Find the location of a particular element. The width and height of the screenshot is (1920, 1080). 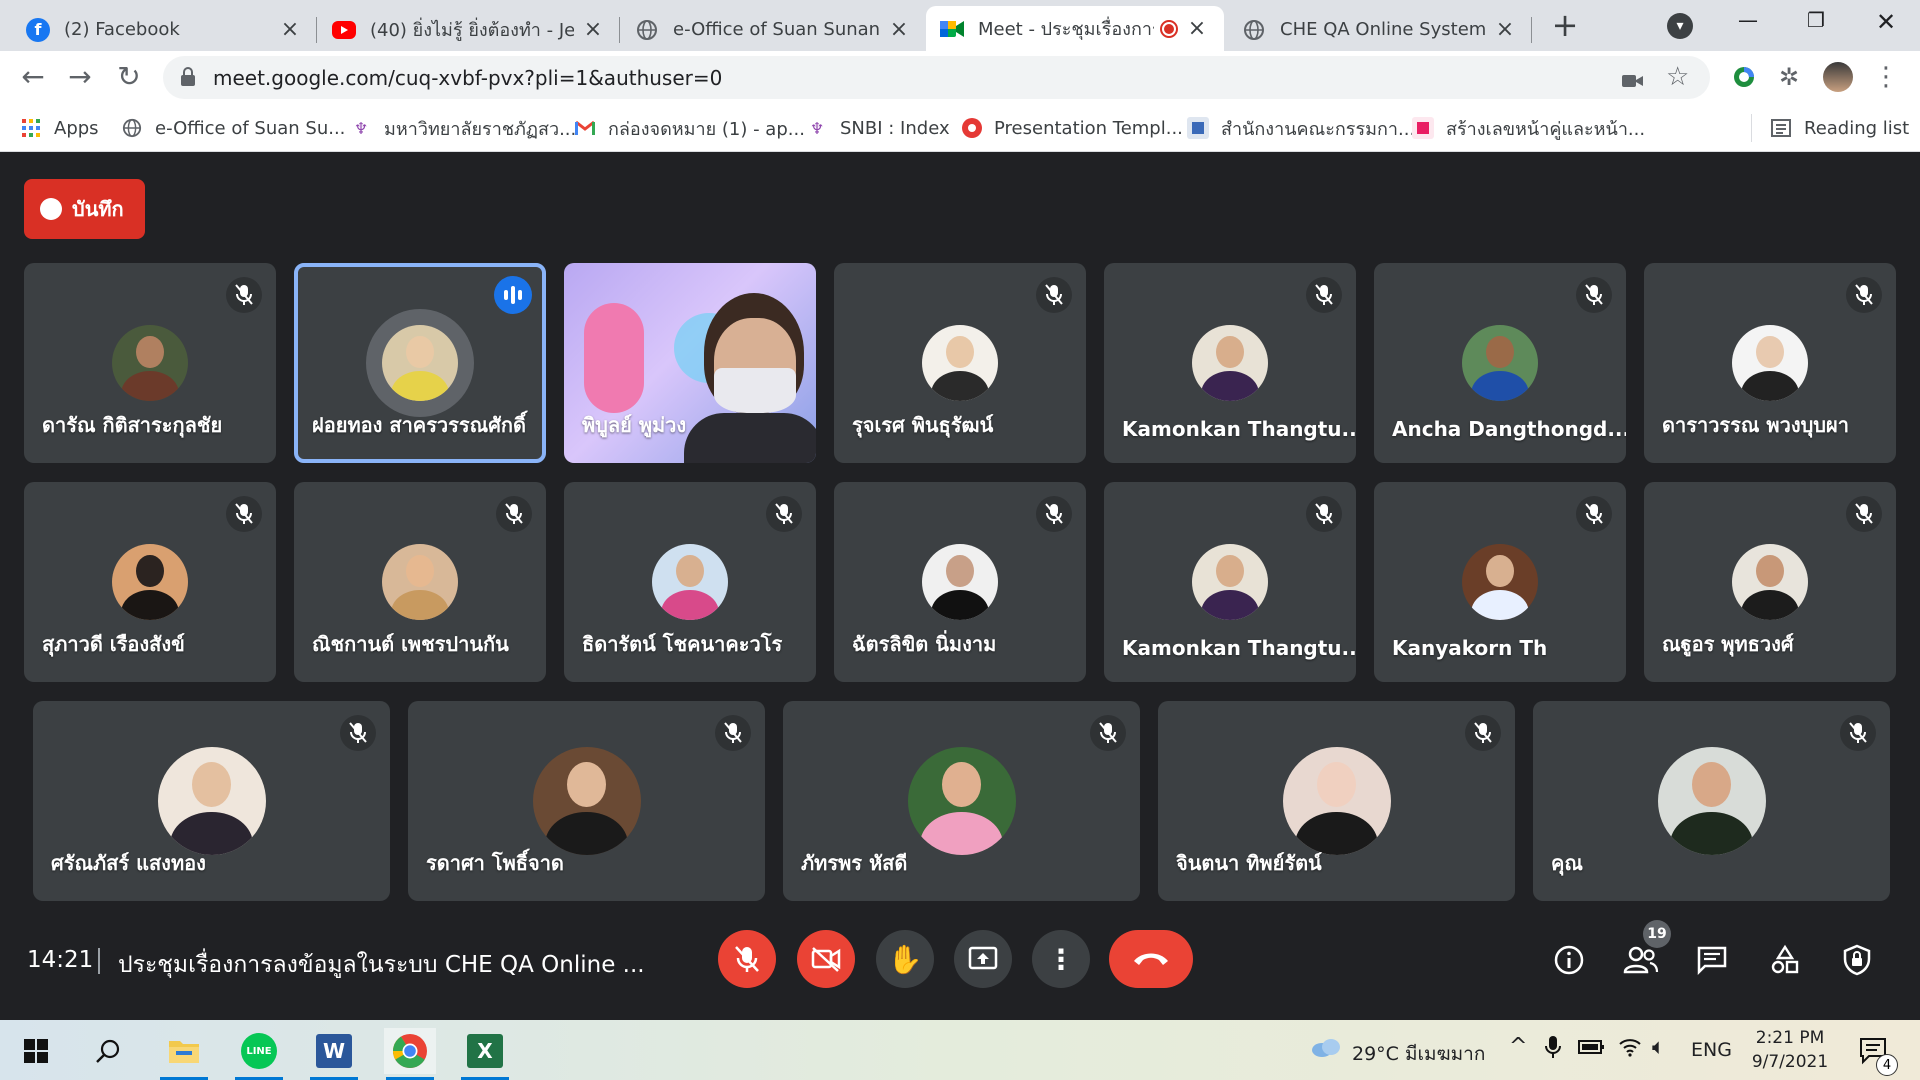

tab-youtube: (40) ยิ่งไม่รู้ ยิ่งต้องทำ - Jetset × is located at coordinates (469, 29).